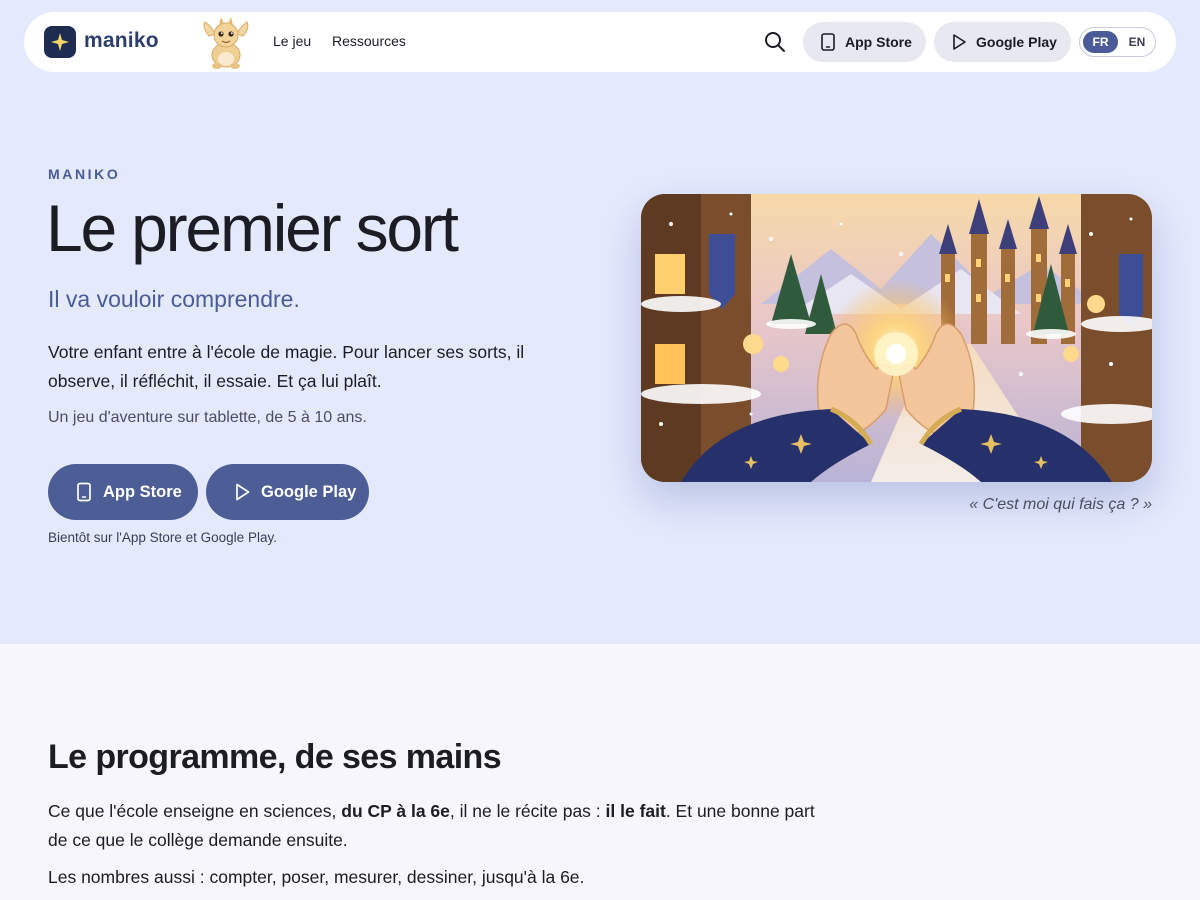  I want to click on nav-link-le-jeu: Le jeu, so click(292, 41).